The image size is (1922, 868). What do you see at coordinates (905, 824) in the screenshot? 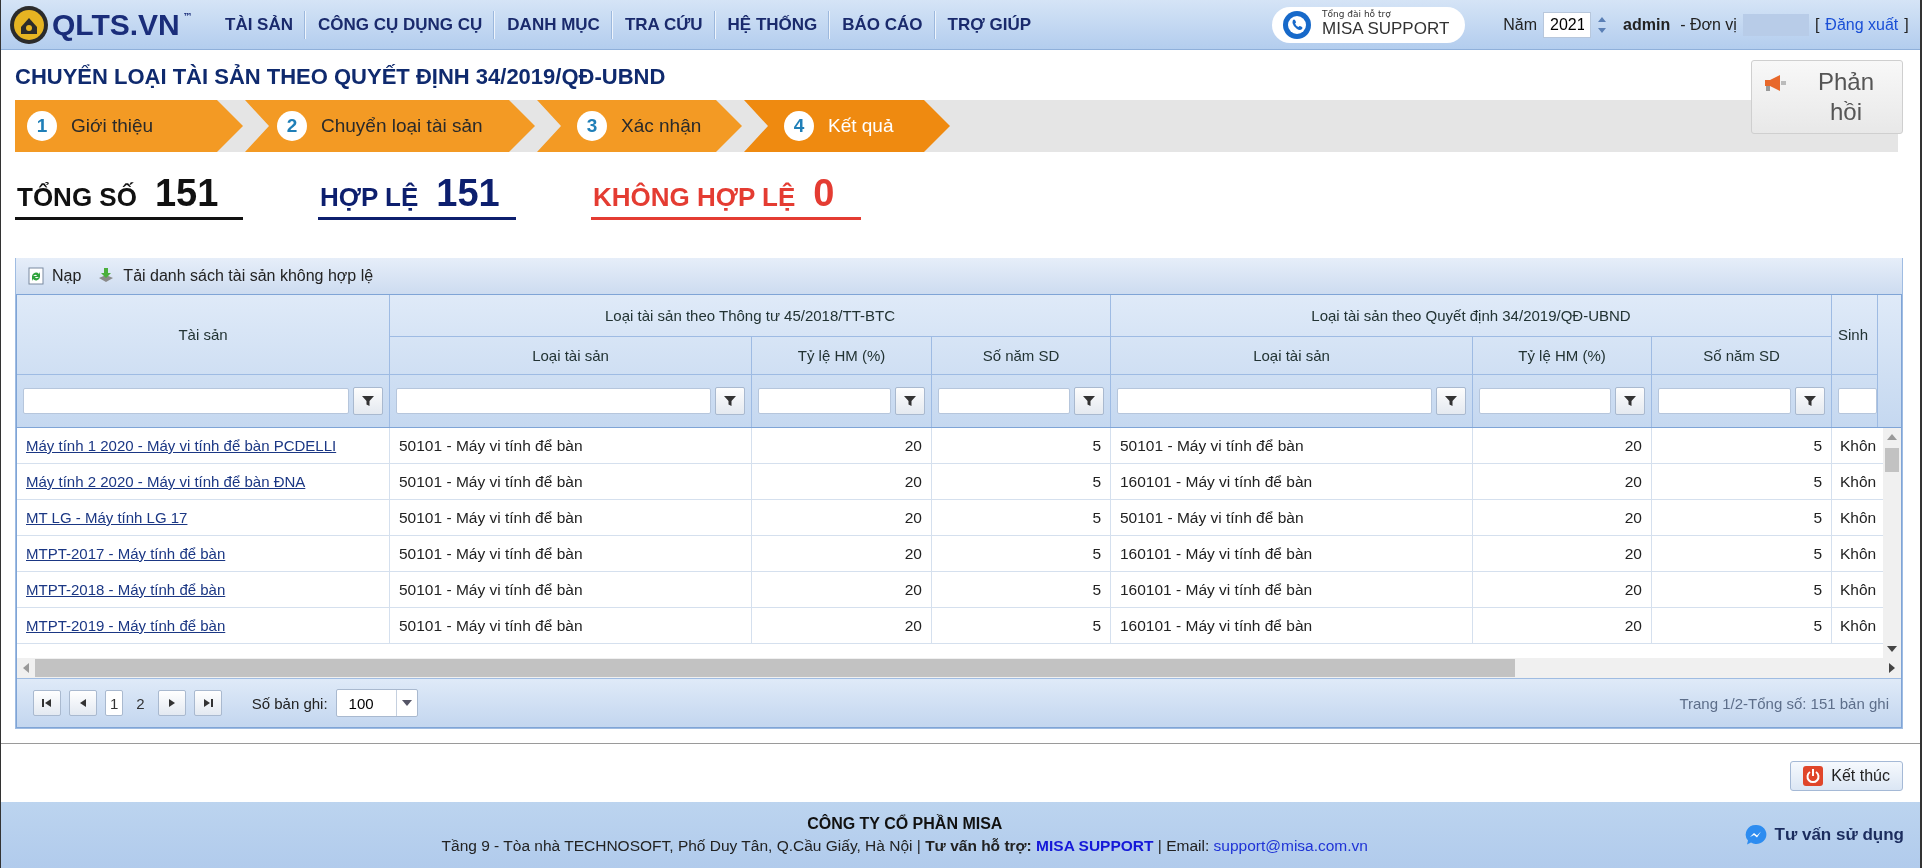
I see `company-name: CÔNG TY CỔ PHẦN MISA` at bounding box center [905, 824].